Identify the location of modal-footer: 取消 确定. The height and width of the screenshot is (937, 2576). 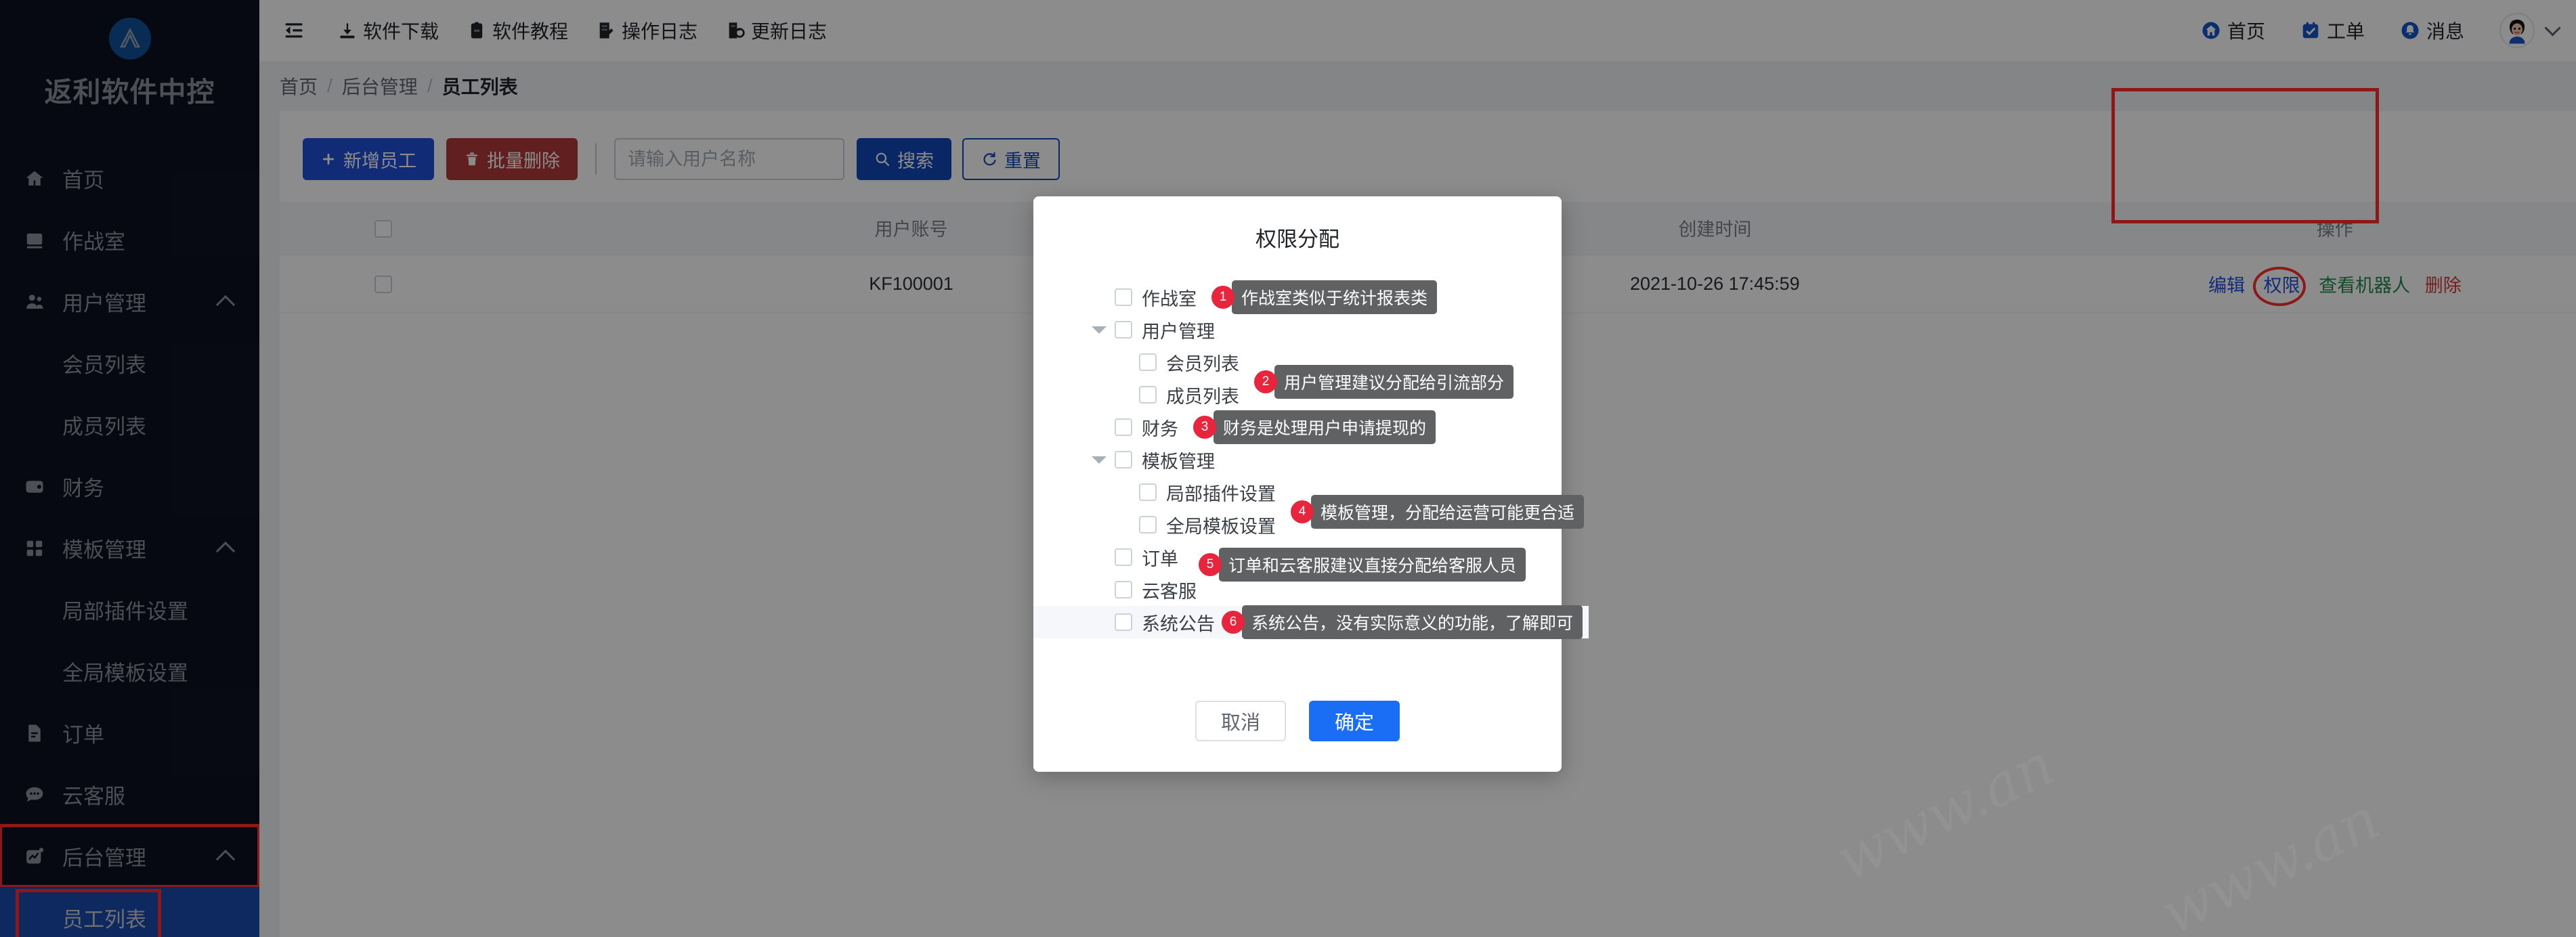
(1297, 721).